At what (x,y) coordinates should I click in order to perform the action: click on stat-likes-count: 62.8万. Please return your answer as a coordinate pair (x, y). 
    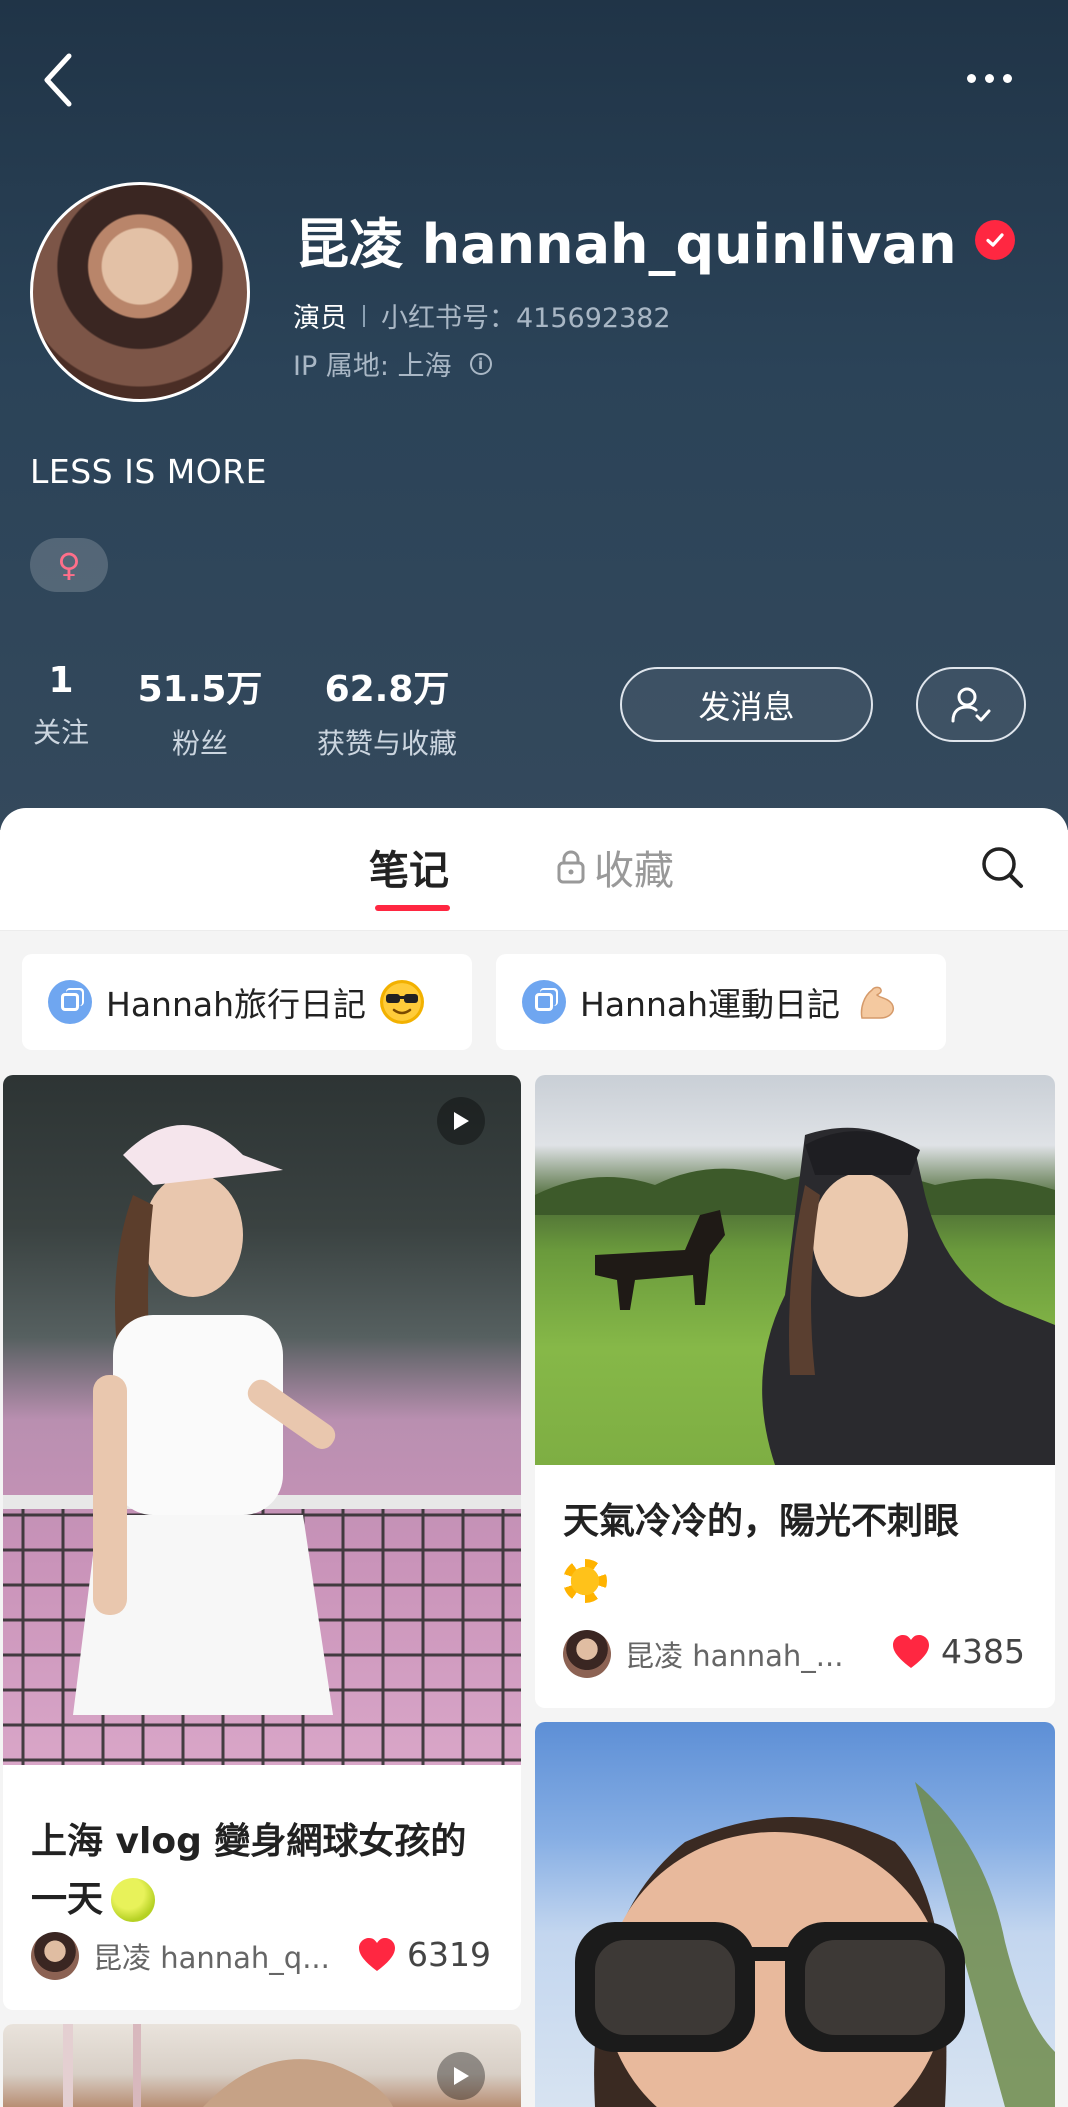
    Looking at the image, I should click on (387, 689).